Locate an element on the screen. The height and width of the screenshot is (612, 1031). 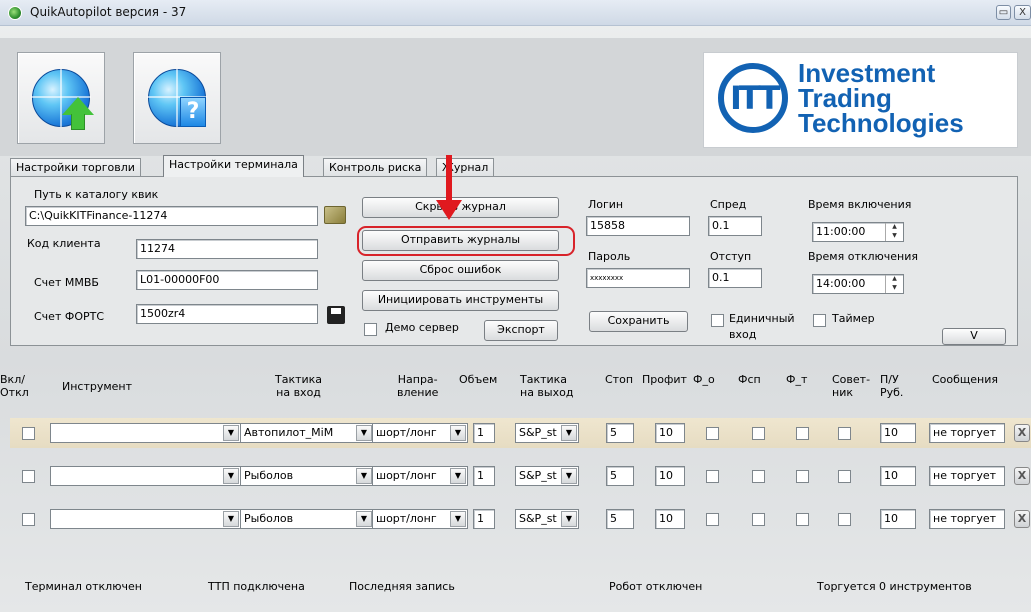
save-button: Сохранить is located at coordinates (638, 321).